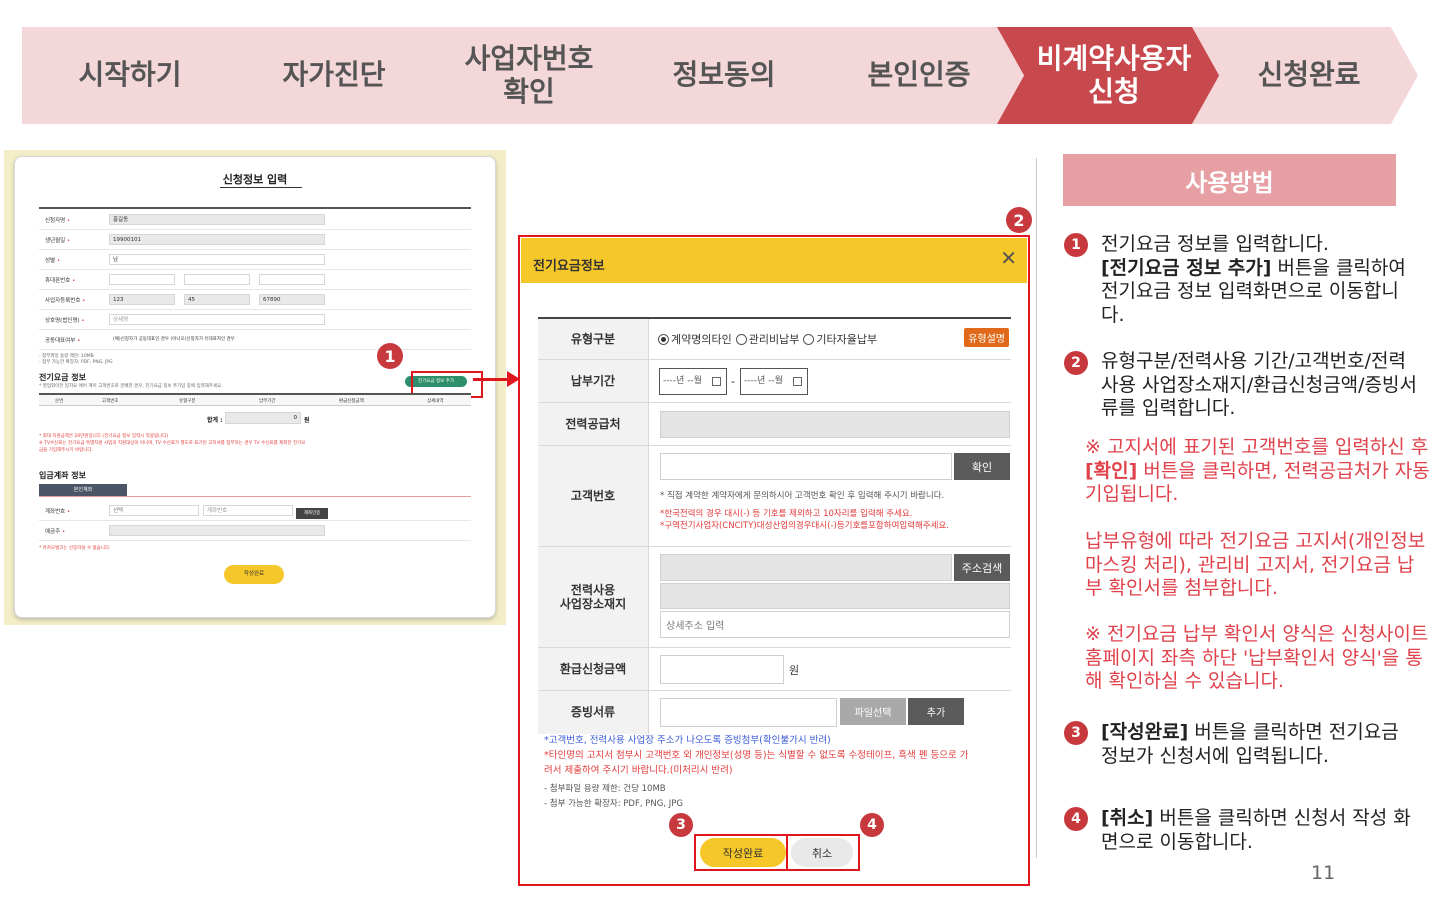 The image size is (1438, 912). I want to click on period-from-input: ----년 --월, so click(693, 381).